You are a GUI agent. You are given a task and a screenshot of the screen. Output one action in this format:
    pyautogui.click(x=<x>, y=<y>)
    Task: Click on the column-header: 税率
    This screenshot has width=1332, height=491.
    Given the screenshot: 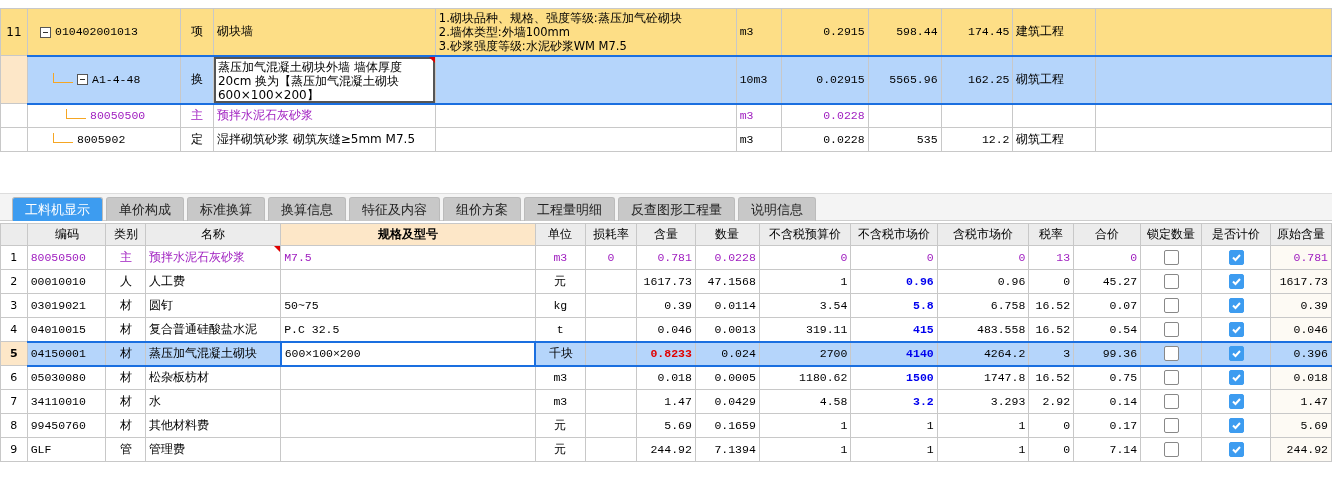 What is the action you would take?
    pyautogui.click(x=1051, y=234)
    